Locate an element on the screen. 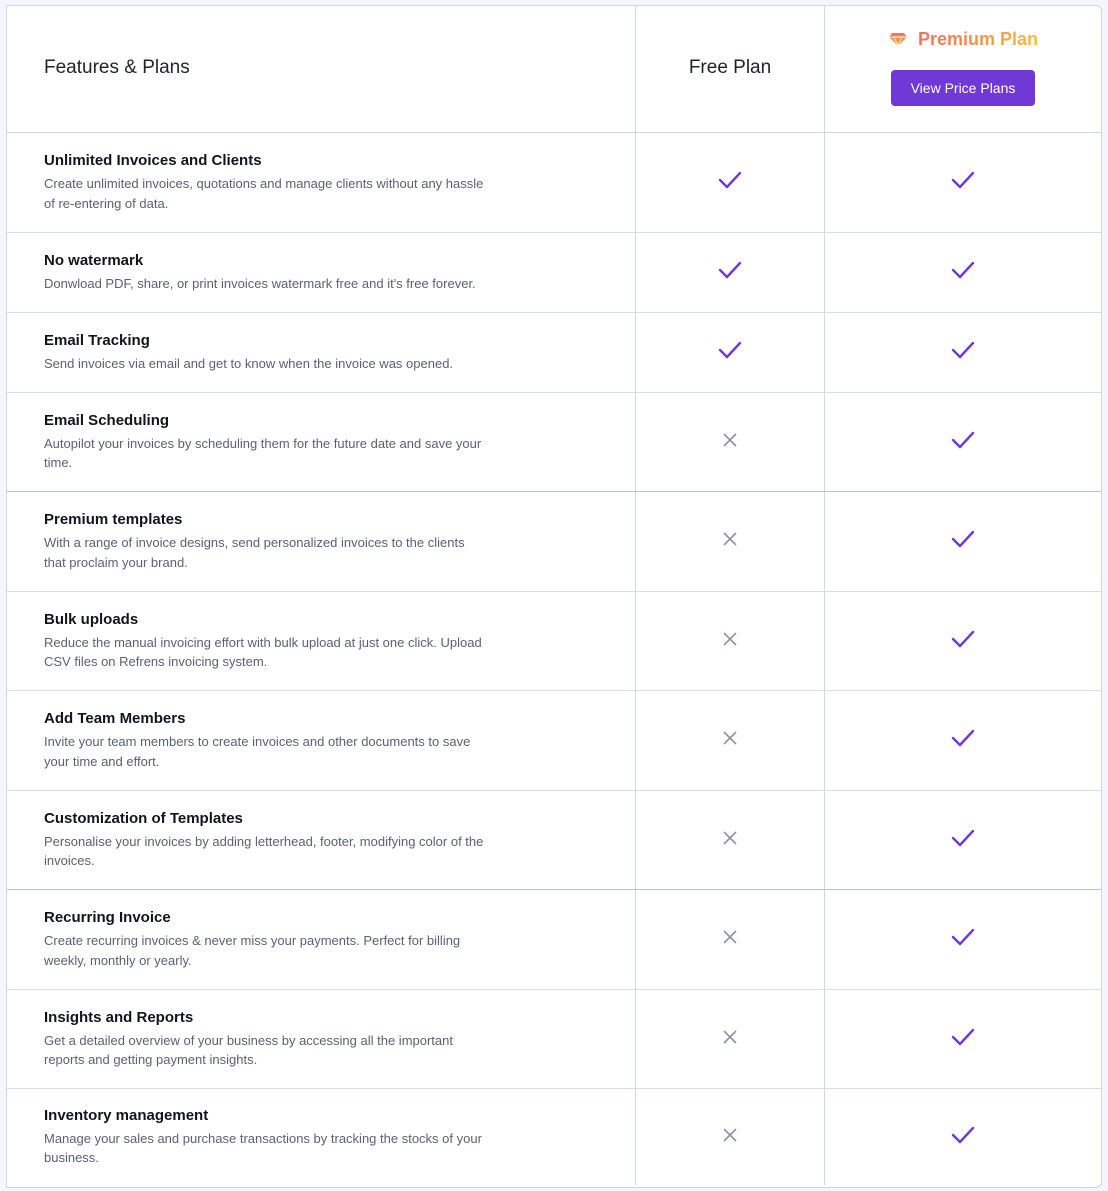  features-header-cell: Features & Plans is located at coordinates (321, 69).